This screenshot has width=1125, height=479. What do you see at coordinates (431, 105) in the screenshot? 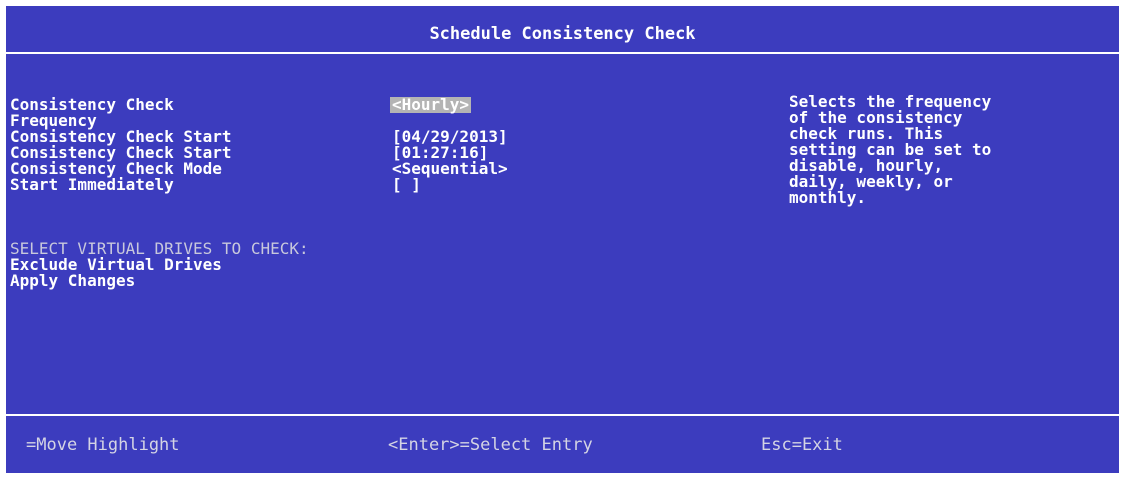
I see `frequency-selector: <Hourly>` at bounding box center [431, 105].